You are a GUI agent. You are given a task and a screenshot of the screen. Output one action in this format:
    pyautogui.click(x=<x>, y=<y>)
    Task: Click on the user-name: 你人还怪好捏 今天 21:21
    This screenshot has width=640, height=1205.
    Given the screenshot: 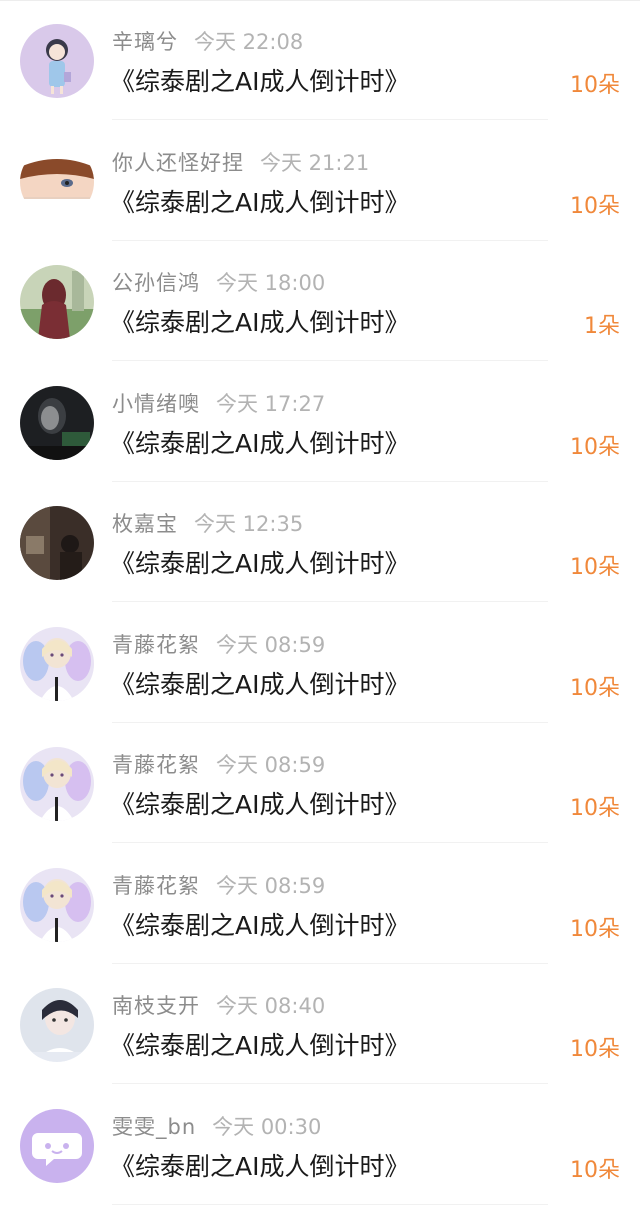 What is the action you would take?
    pyautogui.click(x=240, y=162)
    